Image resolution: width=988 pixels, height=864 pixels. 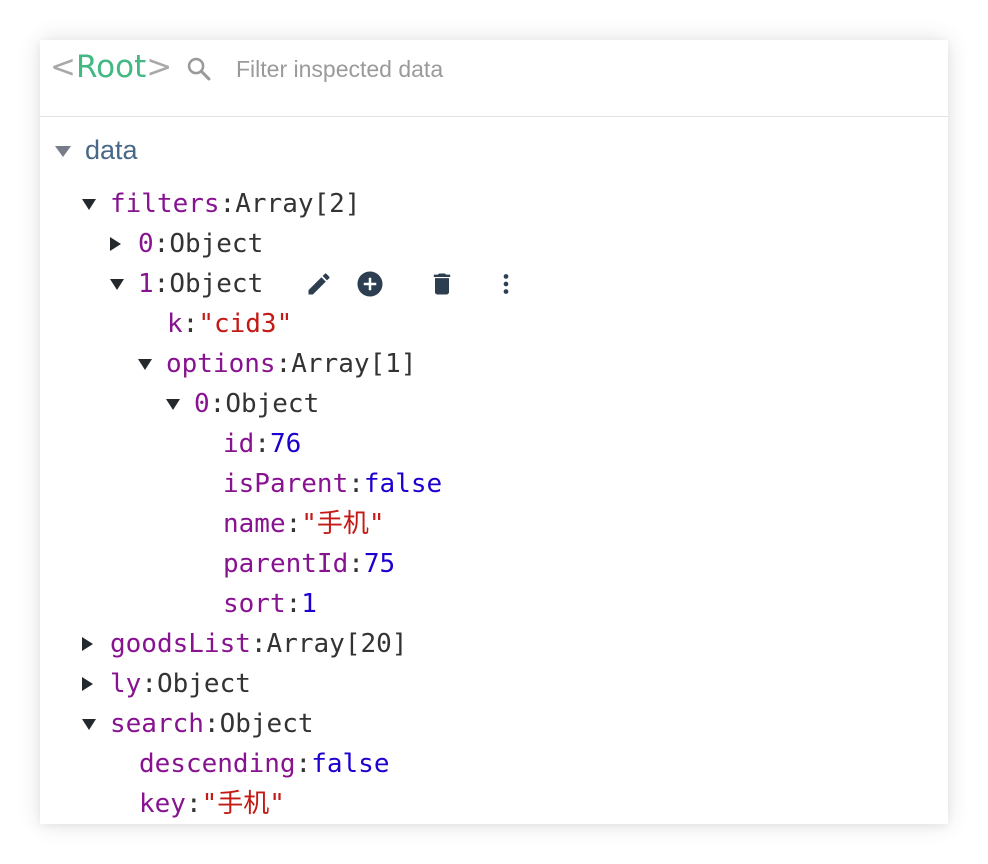 I want to click on tree-row-k: k: "cid3", so click(x=229, y=324).